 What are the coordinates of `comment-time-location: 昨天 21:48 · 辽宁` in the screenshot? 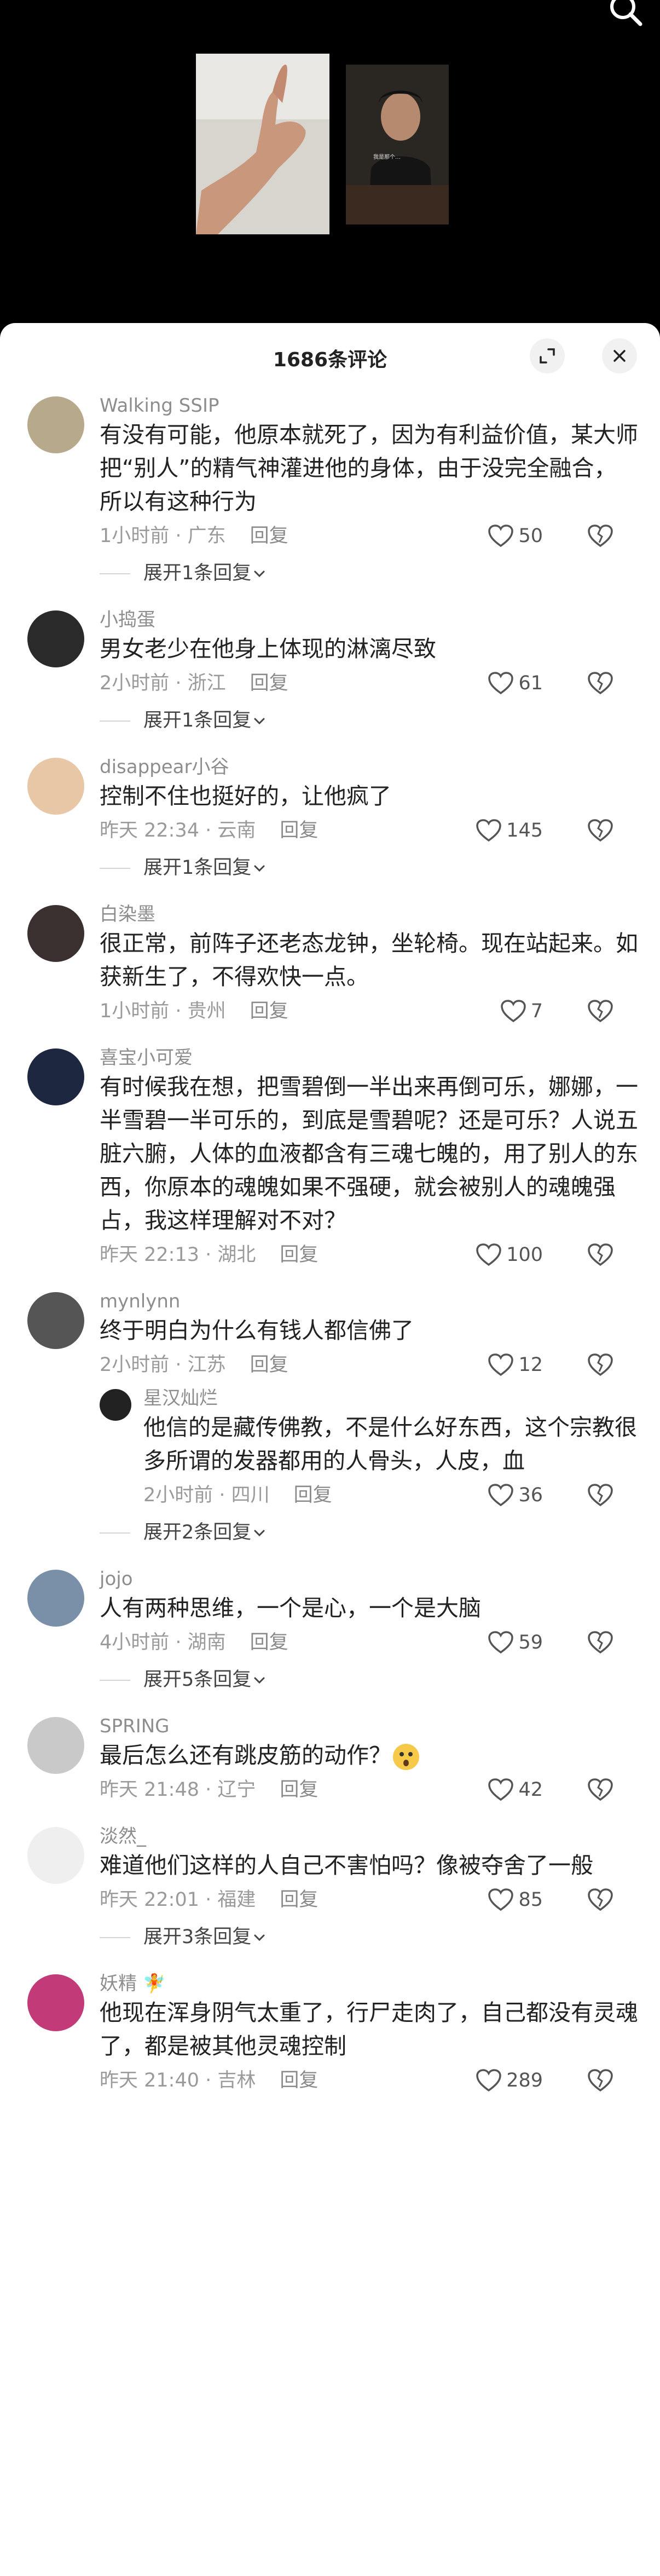 It's located at (178, 1790).